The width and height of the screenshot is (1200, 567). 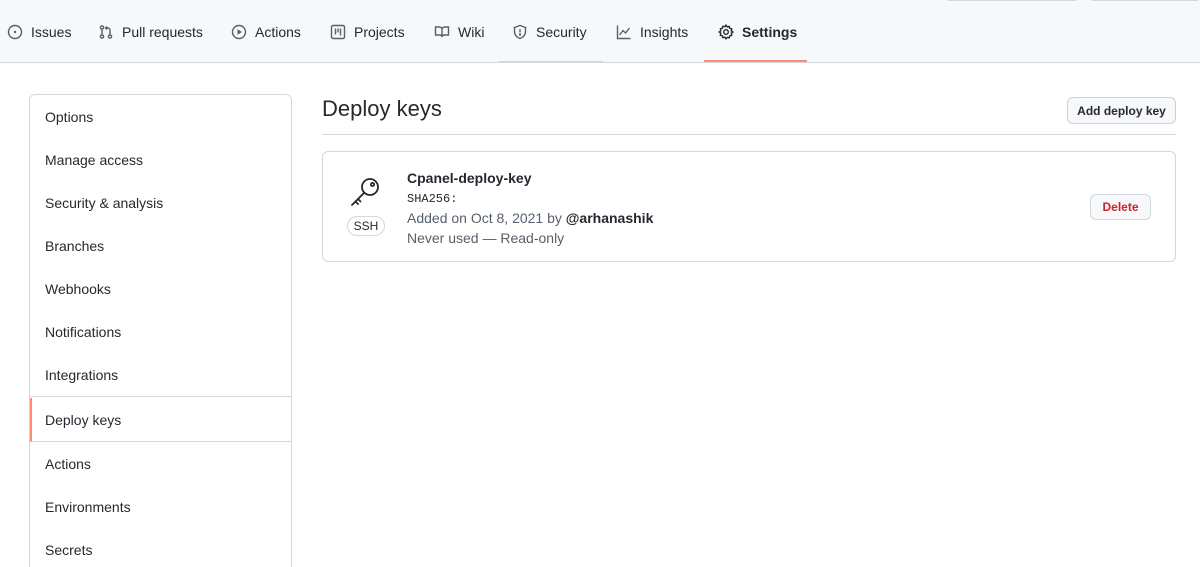 I want to click on key-type-badge: SSH, so click(x=366, y=226).